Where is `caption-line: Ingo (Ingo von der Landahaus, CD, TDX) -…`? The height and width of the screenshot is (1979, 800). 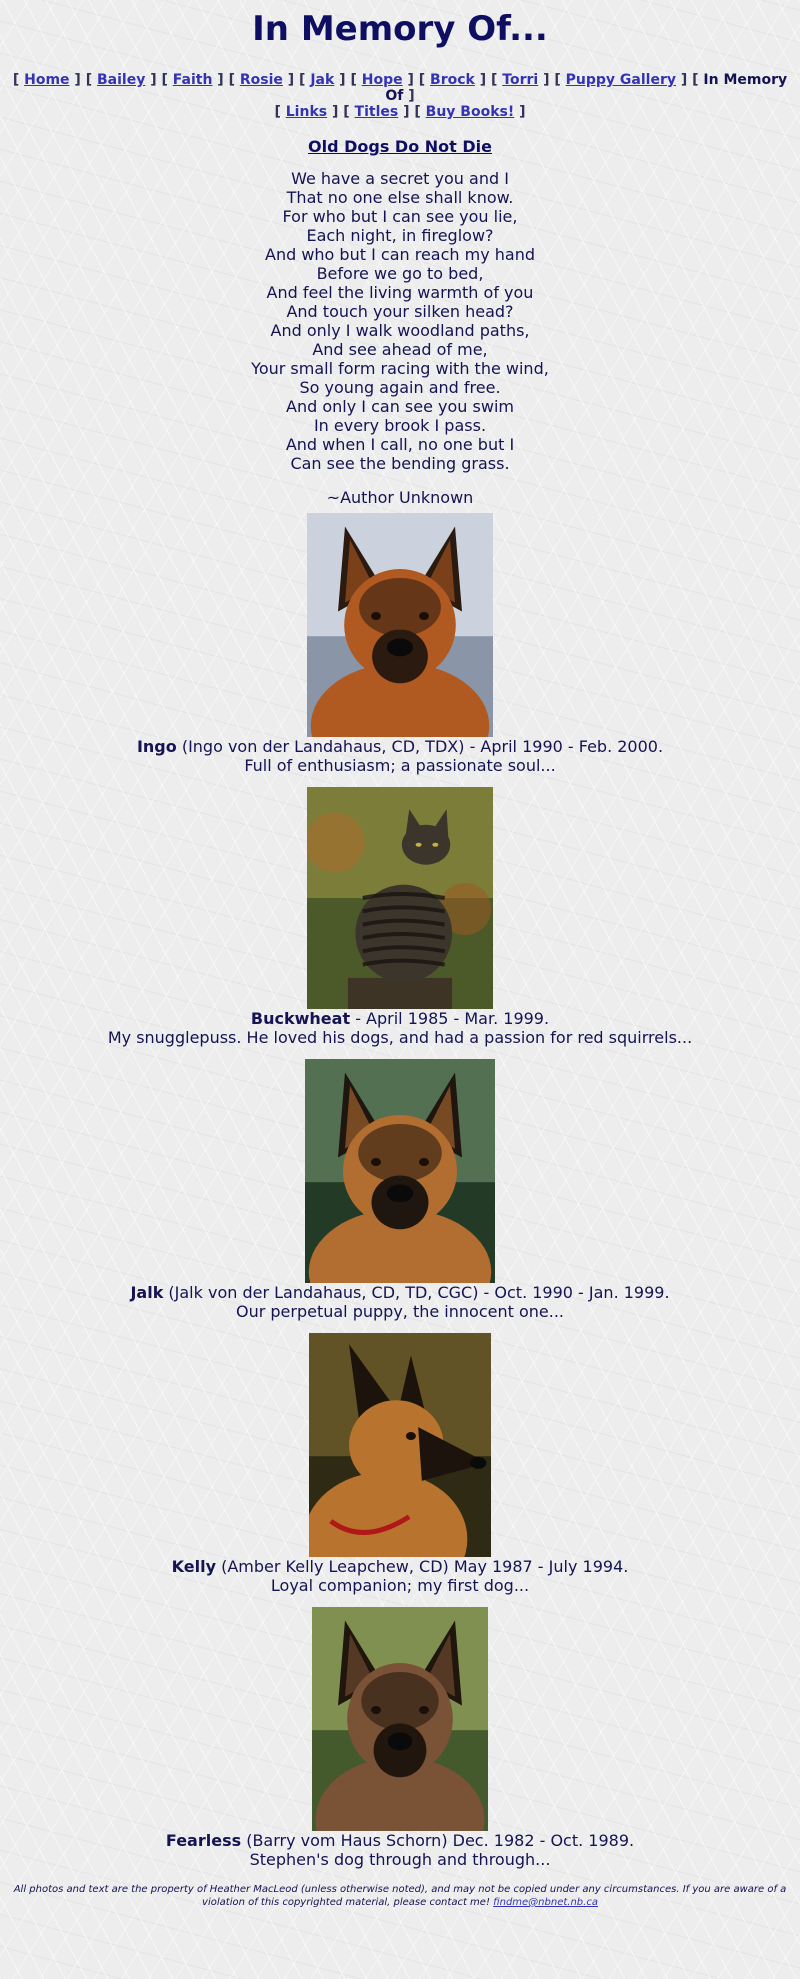
caption-line: Ingo (Ingo von der Landahaus, CD, TDX) -… is located at coordinates (400, 746).